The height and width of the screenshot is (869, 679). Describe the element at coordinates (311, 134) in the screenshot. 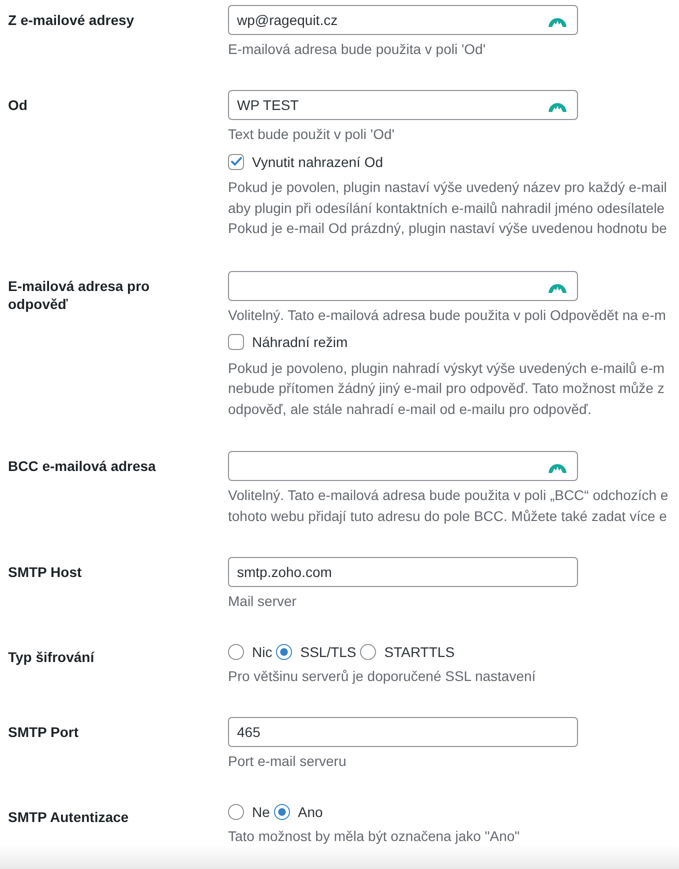

I see `help-text: Text bude použit v poli 'Od'` at that location.